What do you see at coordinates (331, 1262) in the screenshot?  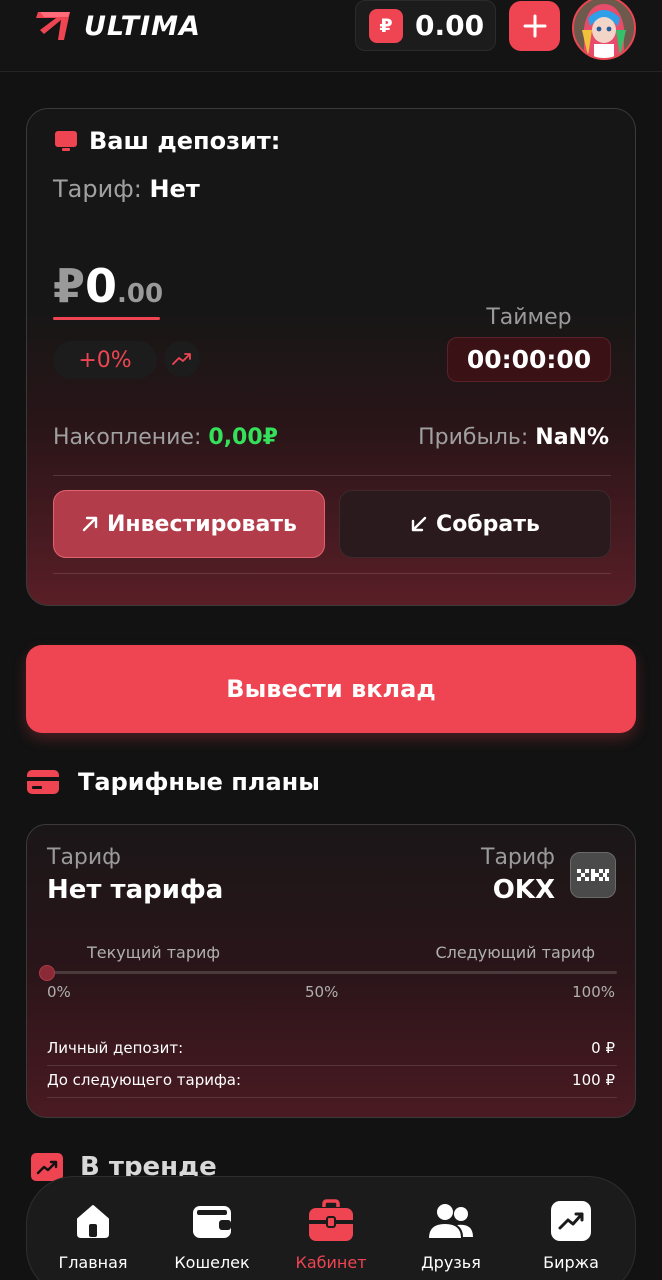 I see `nav-label: Кабинет` at bounding box center [331, 1262].